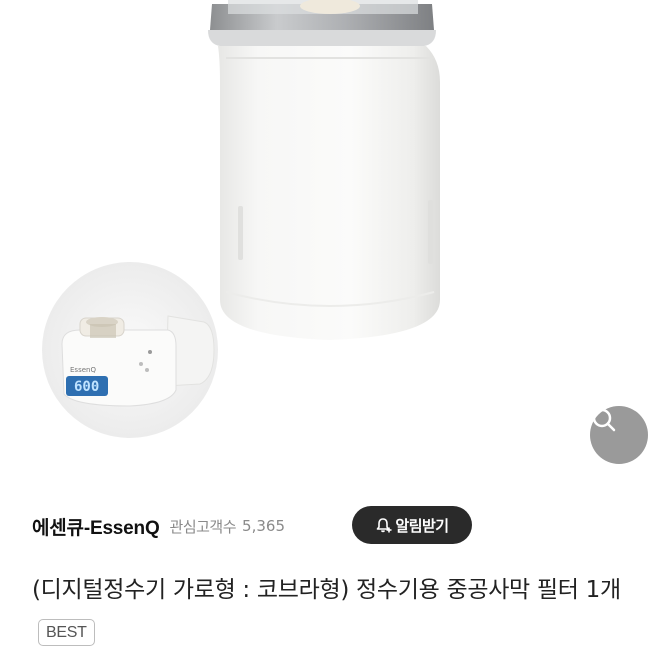  I want to click on zoom-button, so click(619, 435).